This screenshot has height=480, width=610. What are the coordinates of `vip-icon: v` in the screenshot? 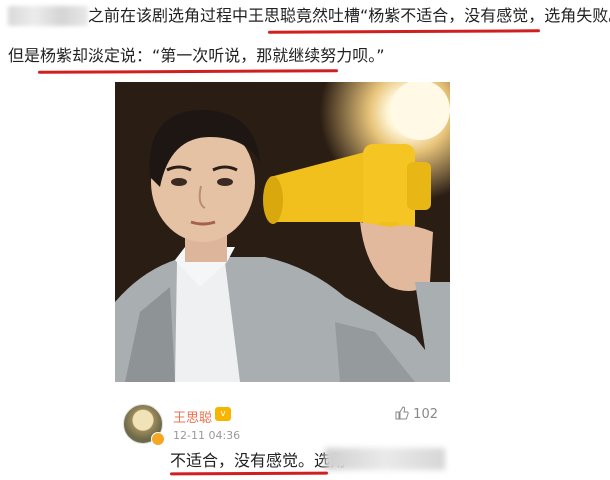 It's located at (223, 414).